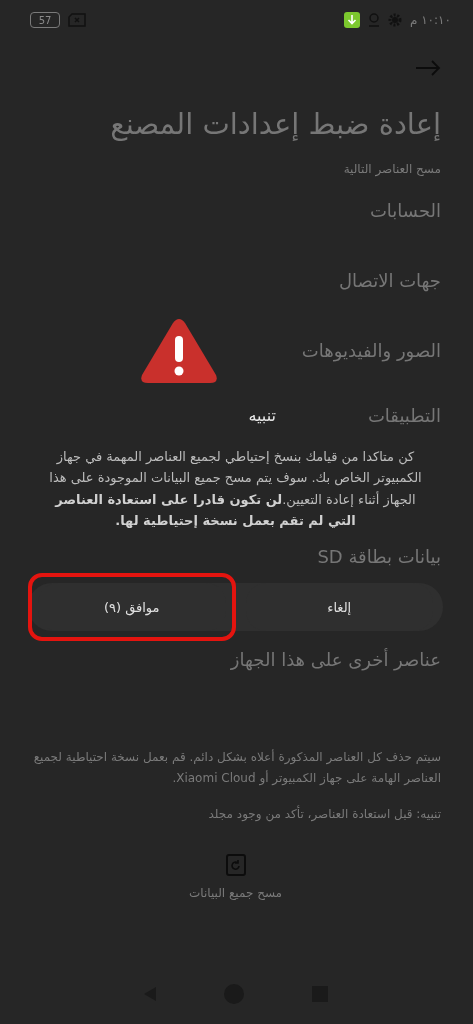  Describe the element at coordinates (389, 281) in the screenshot. I see `list-item: جهات الاتصال` at that location.